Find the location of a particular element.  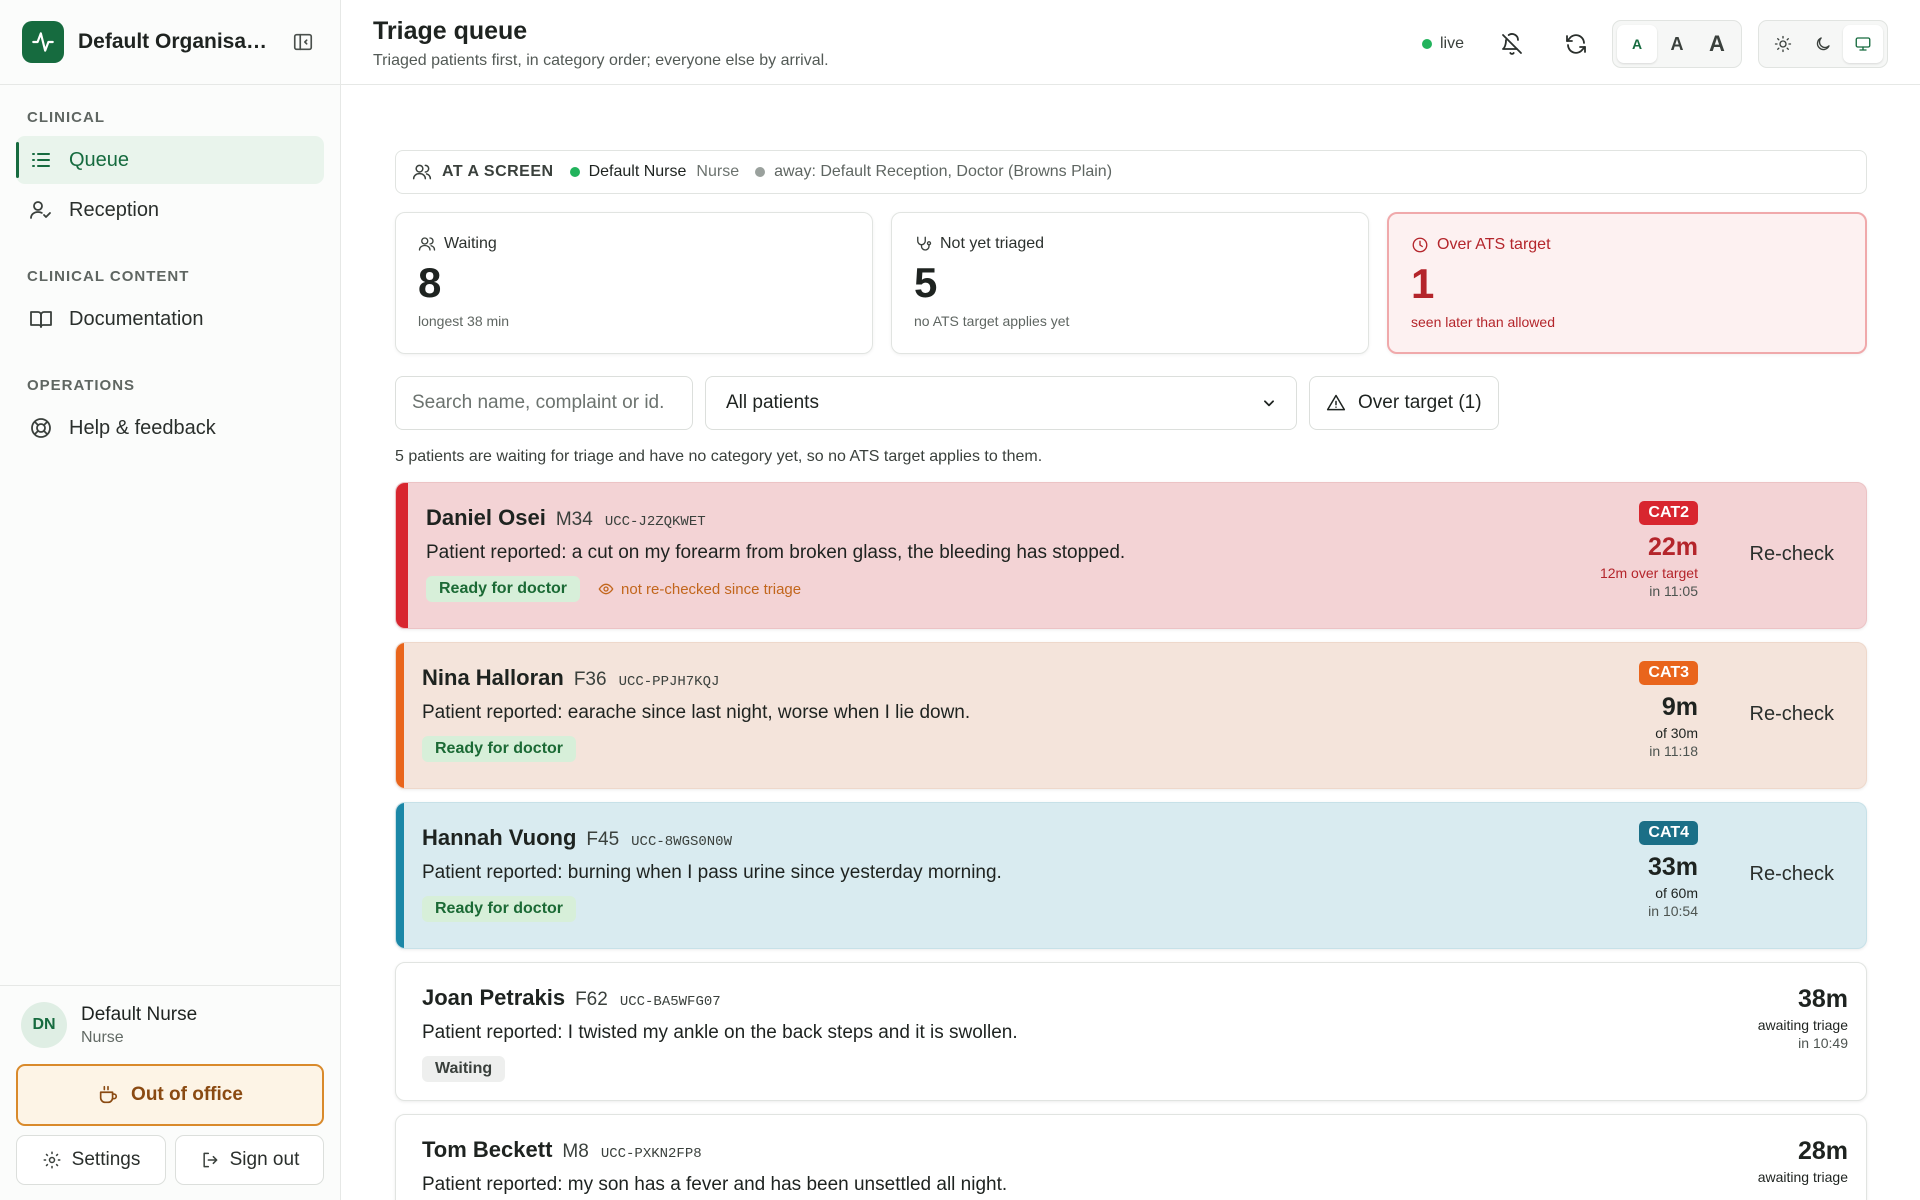

stethoscope-icon is located at coordinates (923, 244).